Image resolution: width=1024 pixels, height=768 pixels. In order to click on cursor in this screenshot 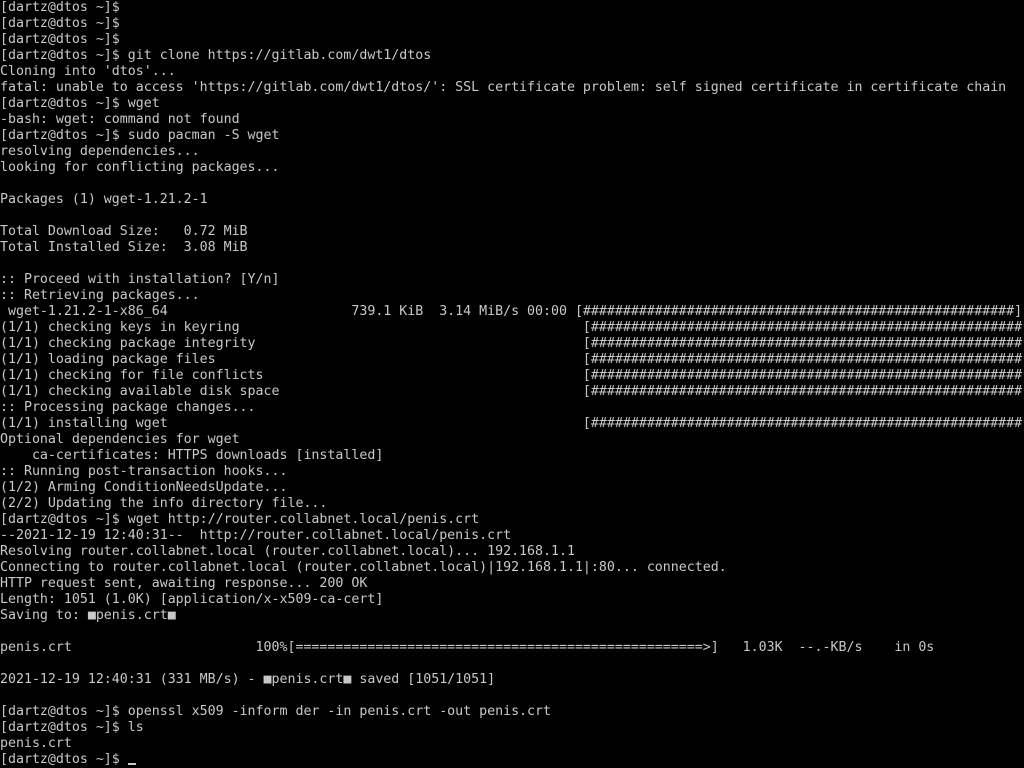, I will do `click(131, 764)`.